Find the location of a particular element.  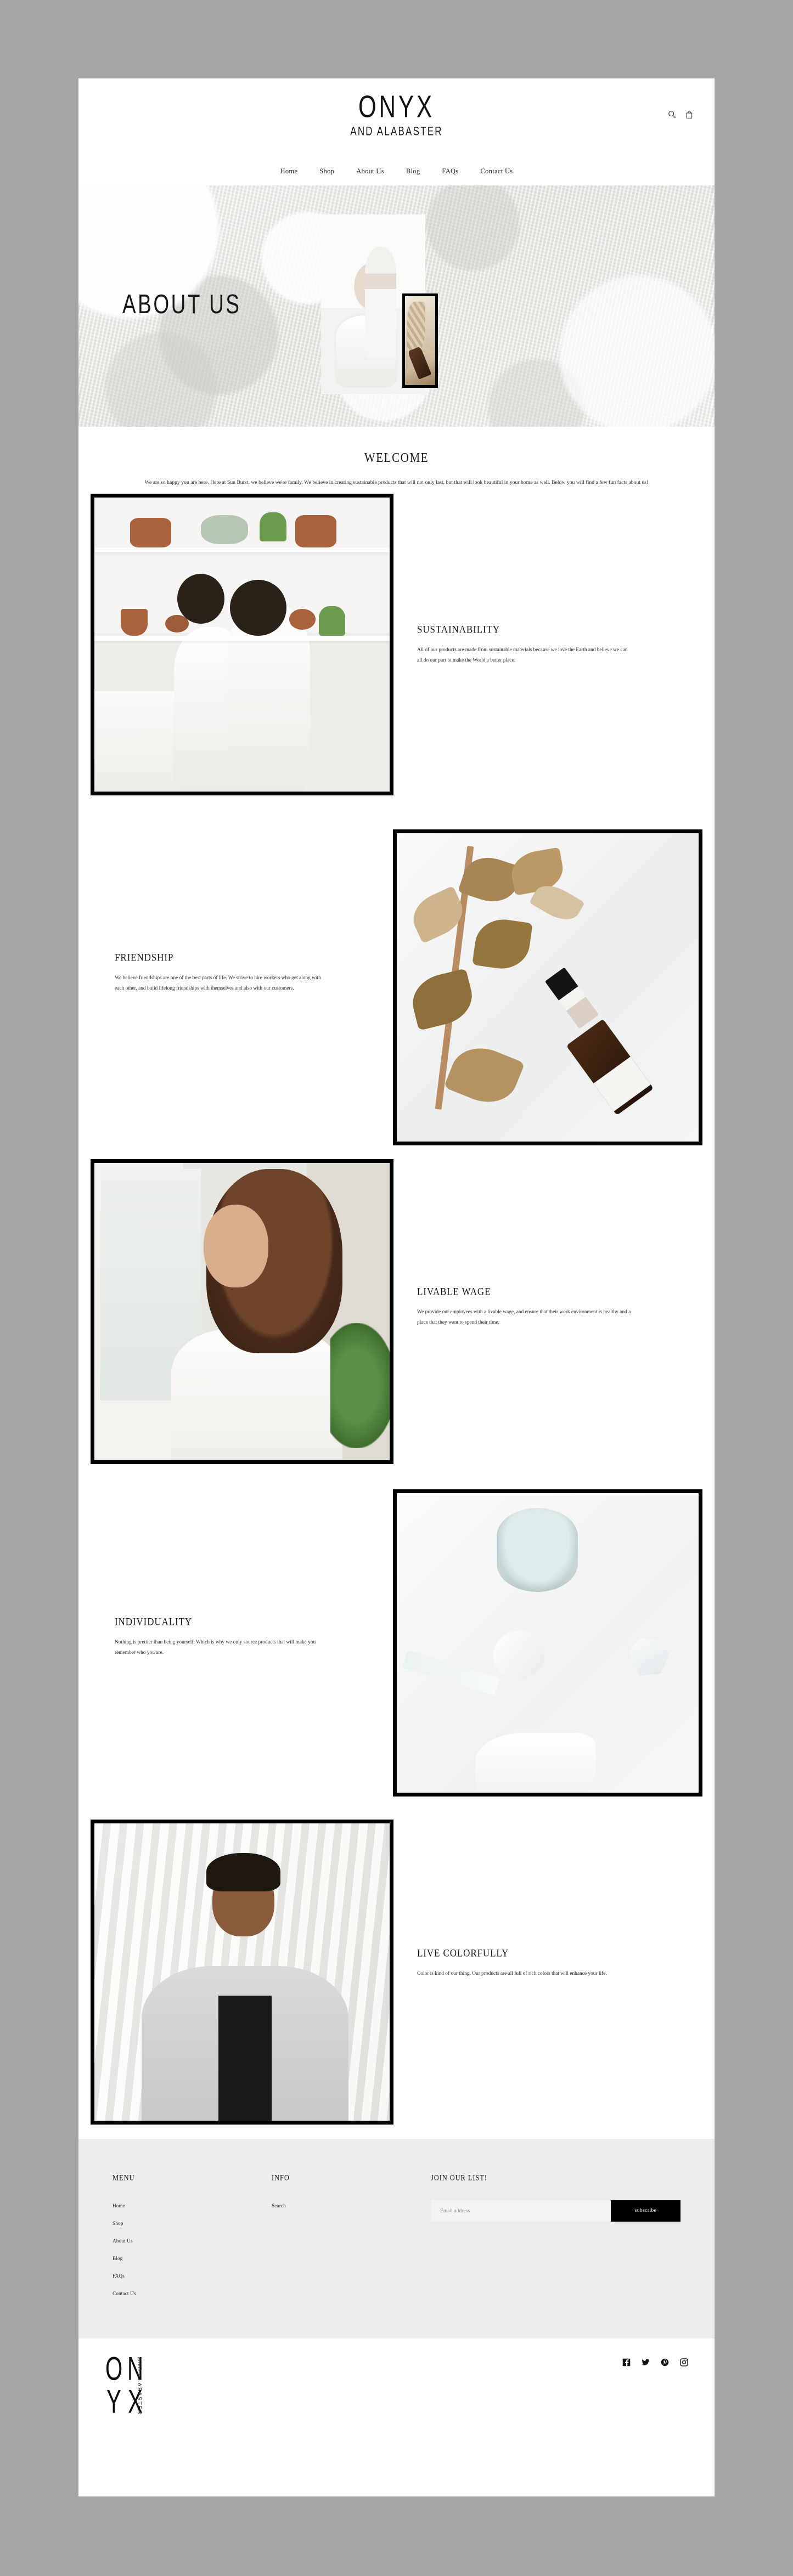

email-field is located at coordinates (521, 2211).